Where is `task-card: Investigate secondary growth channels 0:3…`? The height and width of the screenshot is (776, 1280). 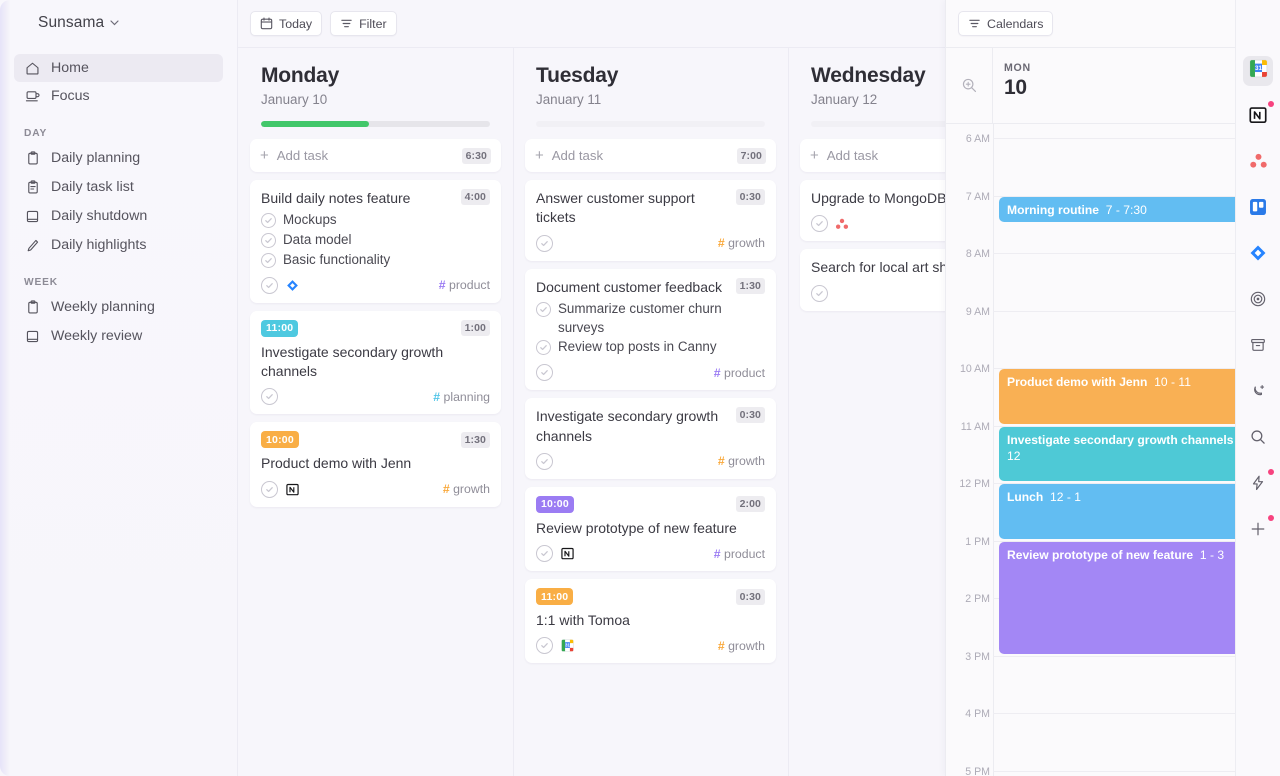
task-card: Investigate secondary growth channels 0:3… is located at coordinates (650, 438).